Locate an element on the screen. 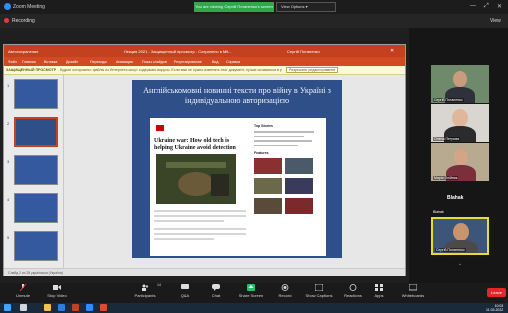 This screenshot has height=313, width=508. thumb-number: 3 is located at coordinates (8, 161).